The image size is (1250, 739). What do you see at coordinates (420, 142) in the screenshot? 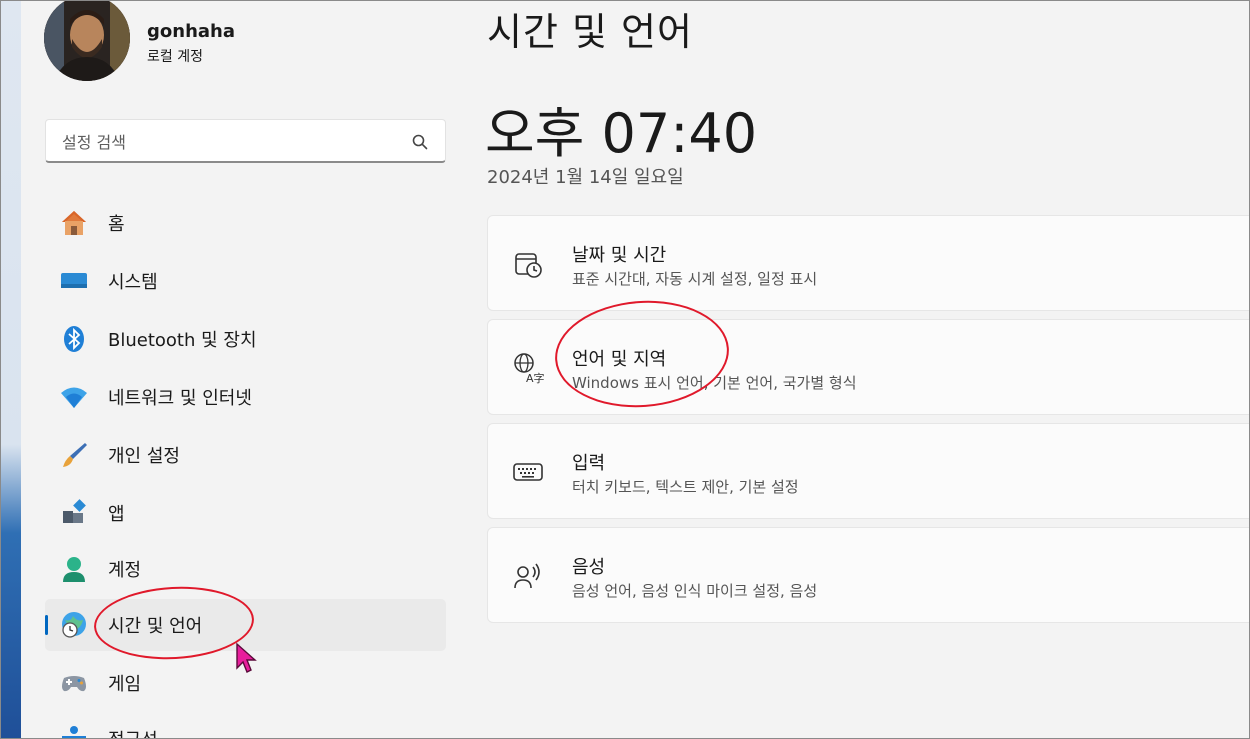
I see `search-icon` at bounding box center [420, 142].